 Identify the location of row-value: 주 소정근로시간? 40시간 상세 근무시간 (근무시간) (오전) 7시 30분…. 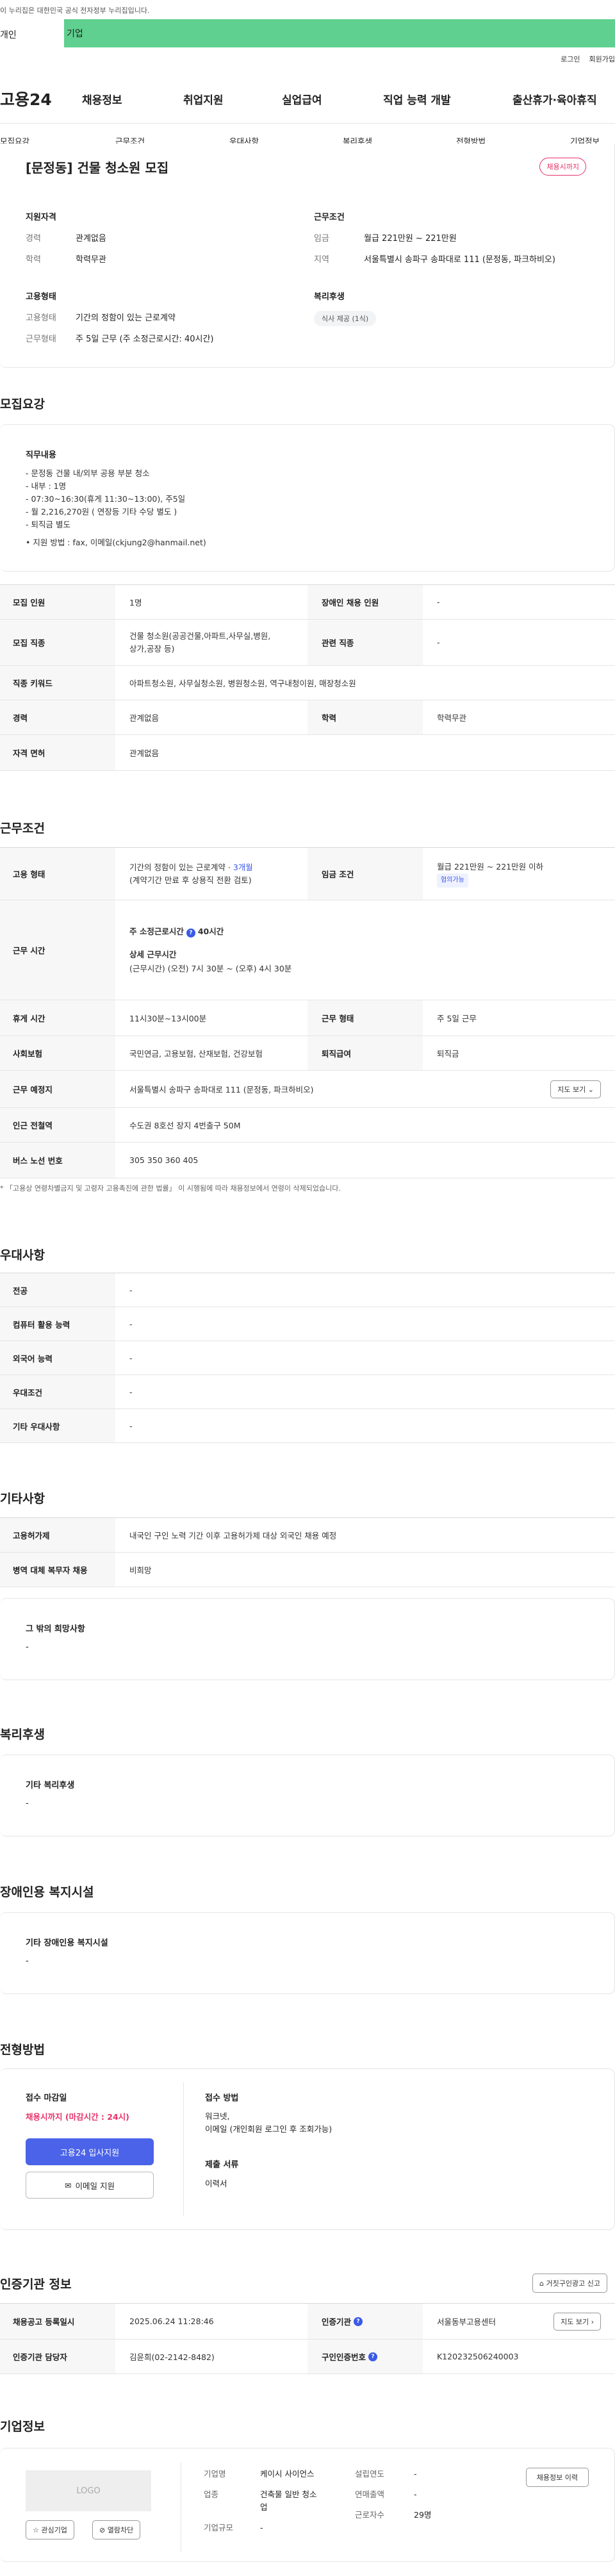
(365, 950).